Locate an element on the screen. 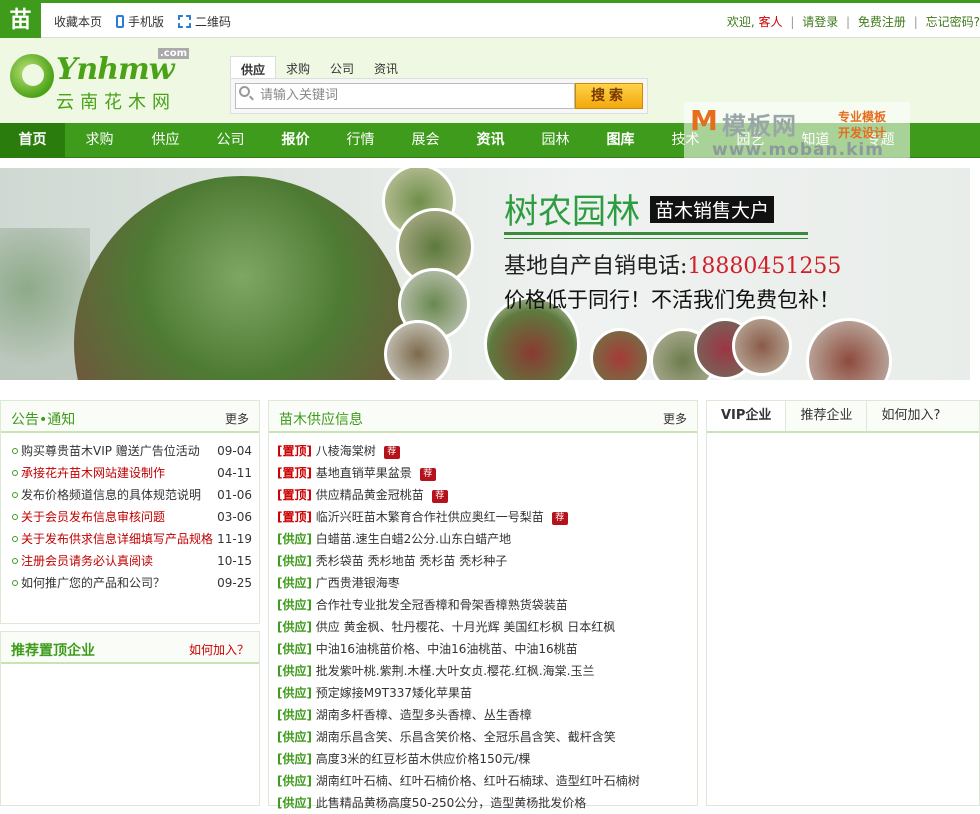 The width and height of the screenshot is (980, 814). site-mini-logo: 苗 is located at coordinates (20, 20).